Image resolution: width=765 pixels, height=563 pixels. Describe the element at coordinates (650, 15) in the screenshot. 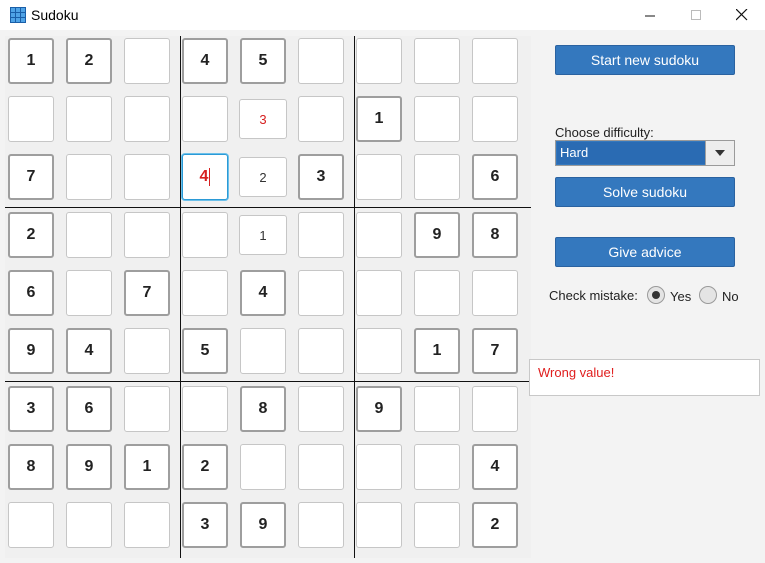

I see `minimize-button` at that location.